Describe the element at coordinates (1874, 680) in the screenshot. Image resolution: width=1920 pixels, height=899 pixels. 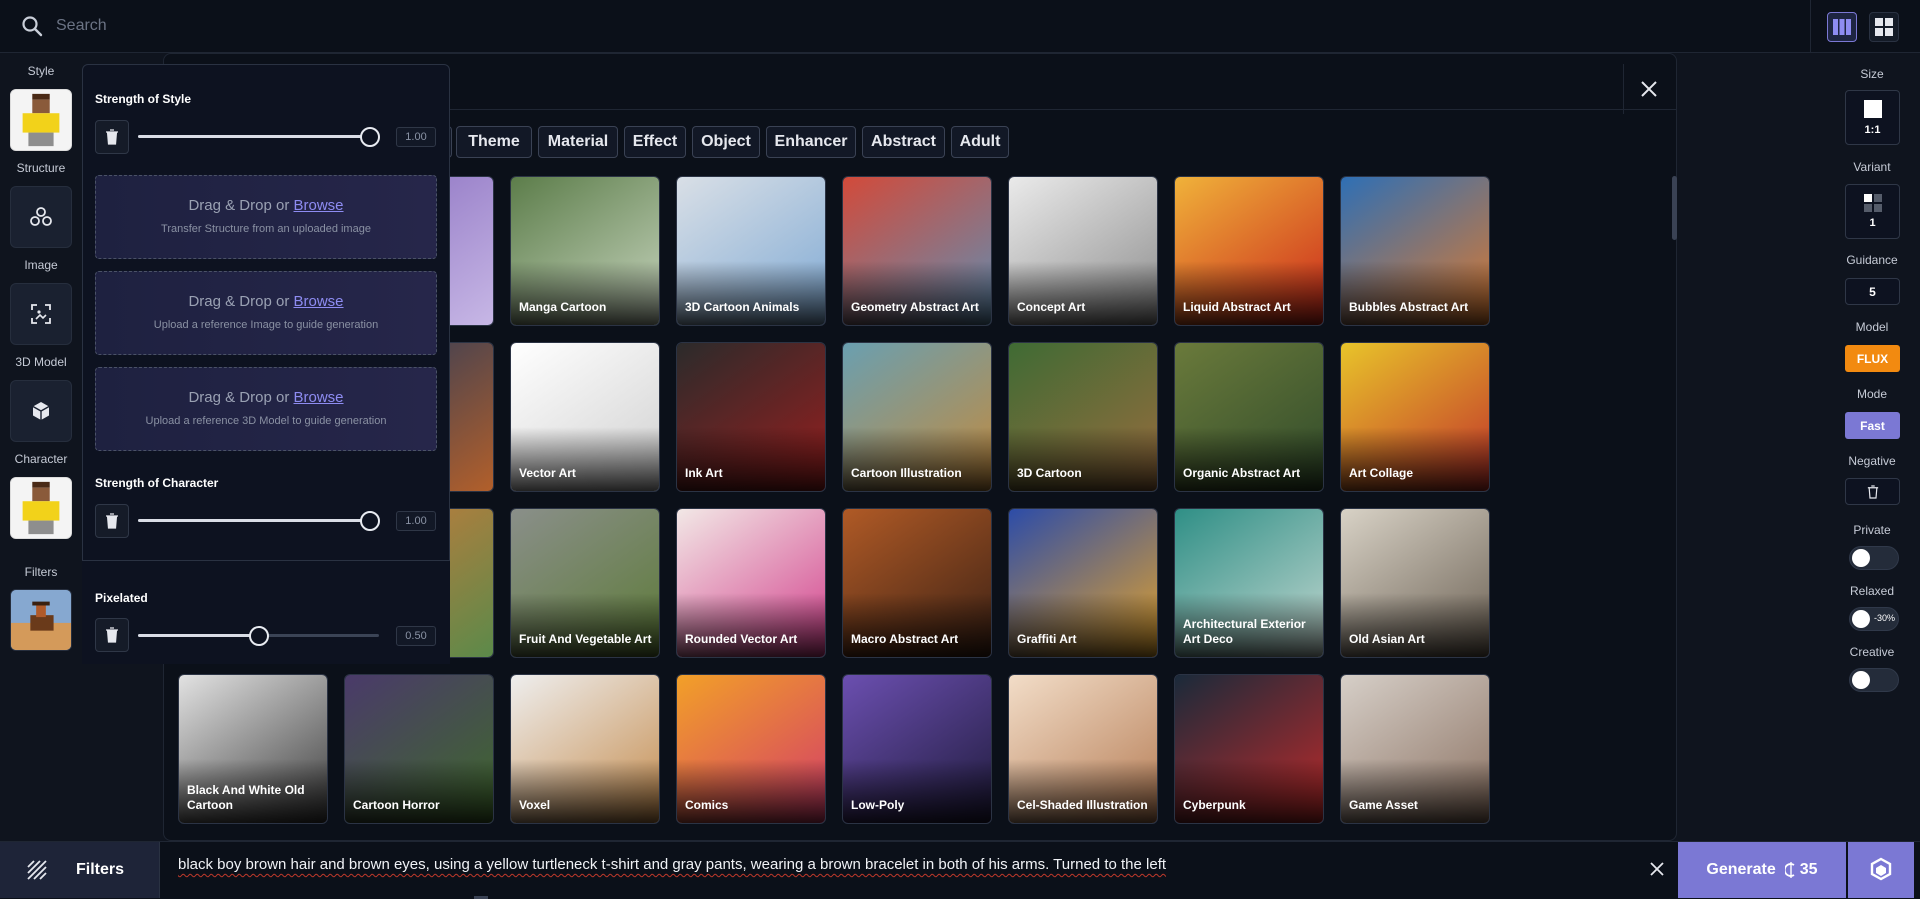
I see `creative-toggle` at that location.